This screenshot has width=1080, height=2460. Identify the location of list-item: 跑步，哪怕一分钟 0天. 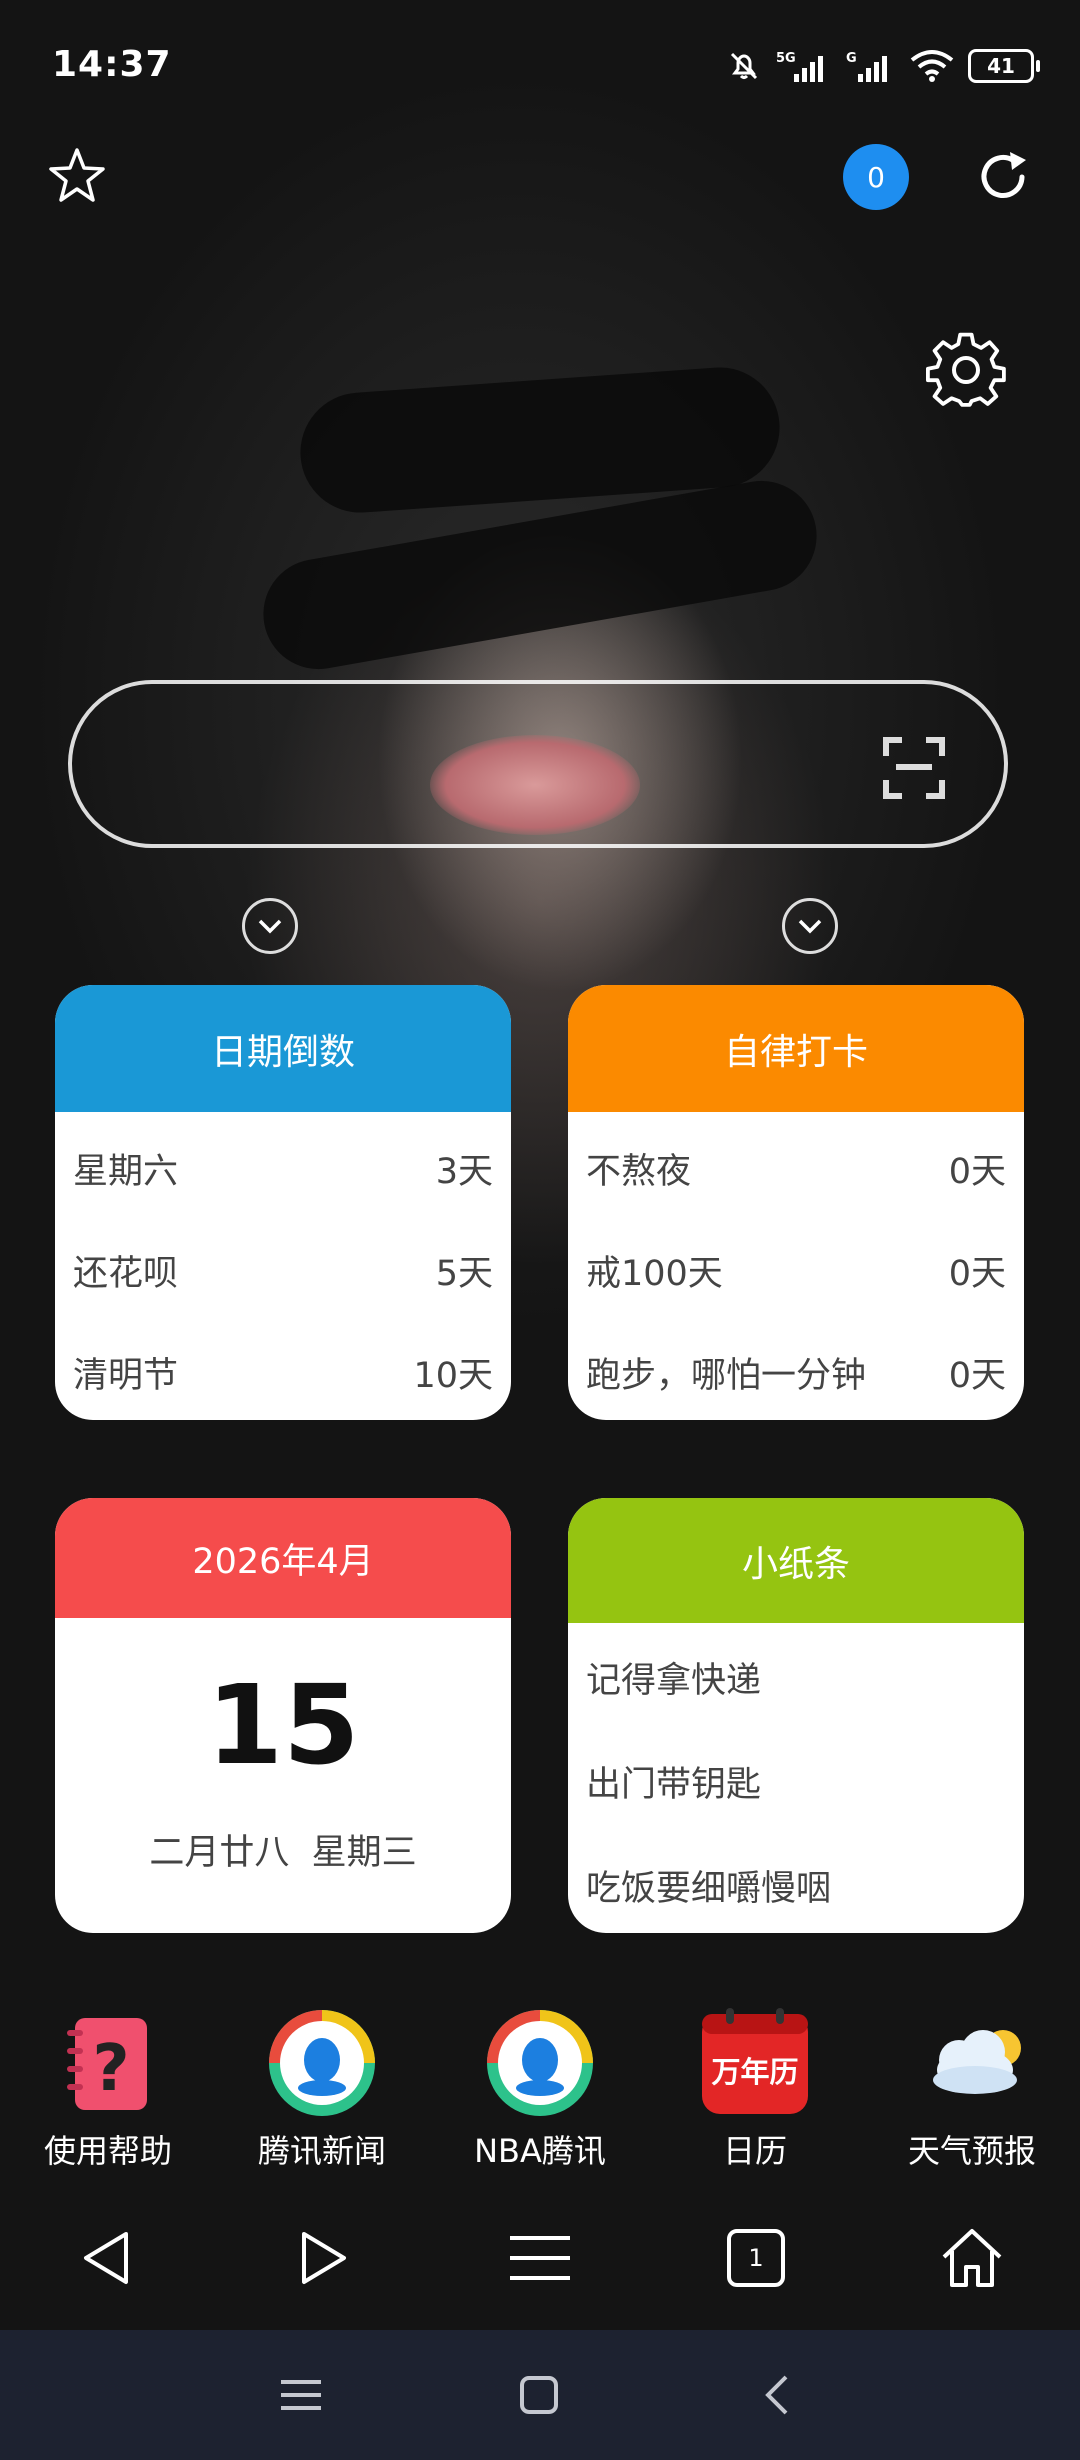
(796, 1370).